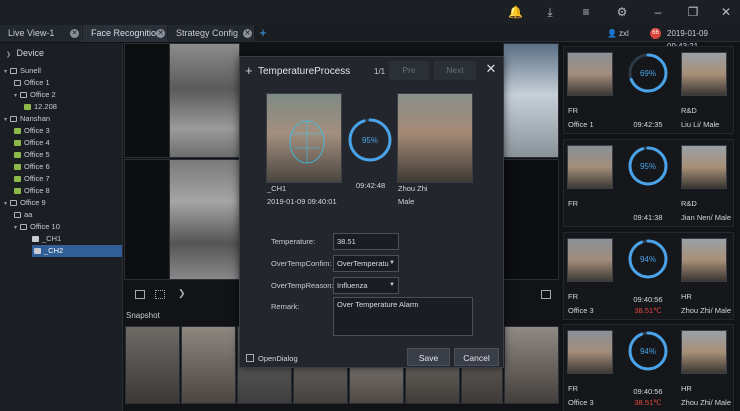  What do you see at coordinates (25, 119) in the screenshot?
I see `tree-node: ▾ Nanshan` at bounding box center [25, 119].